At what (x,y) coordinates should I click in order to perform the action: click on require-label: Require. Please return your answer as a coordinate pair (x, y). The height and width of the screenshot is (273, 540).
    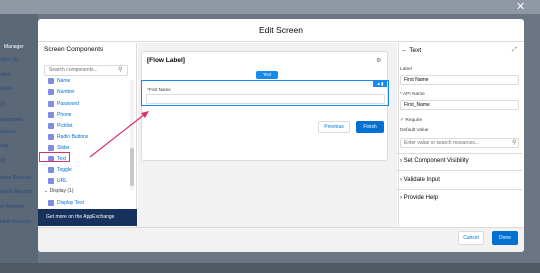
    Looking at the image, I should click on (414, 120).